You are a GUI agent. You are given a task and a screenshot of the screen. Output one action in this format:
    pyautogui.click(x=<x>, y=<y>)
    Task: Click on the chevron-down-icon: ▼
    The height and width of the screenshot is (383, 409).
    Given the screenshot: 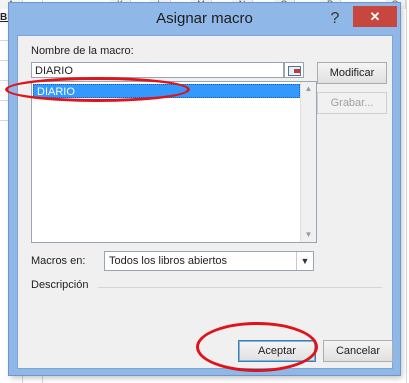 What is the action you would take?
    pyautogui.click(x=304, y=261)
    